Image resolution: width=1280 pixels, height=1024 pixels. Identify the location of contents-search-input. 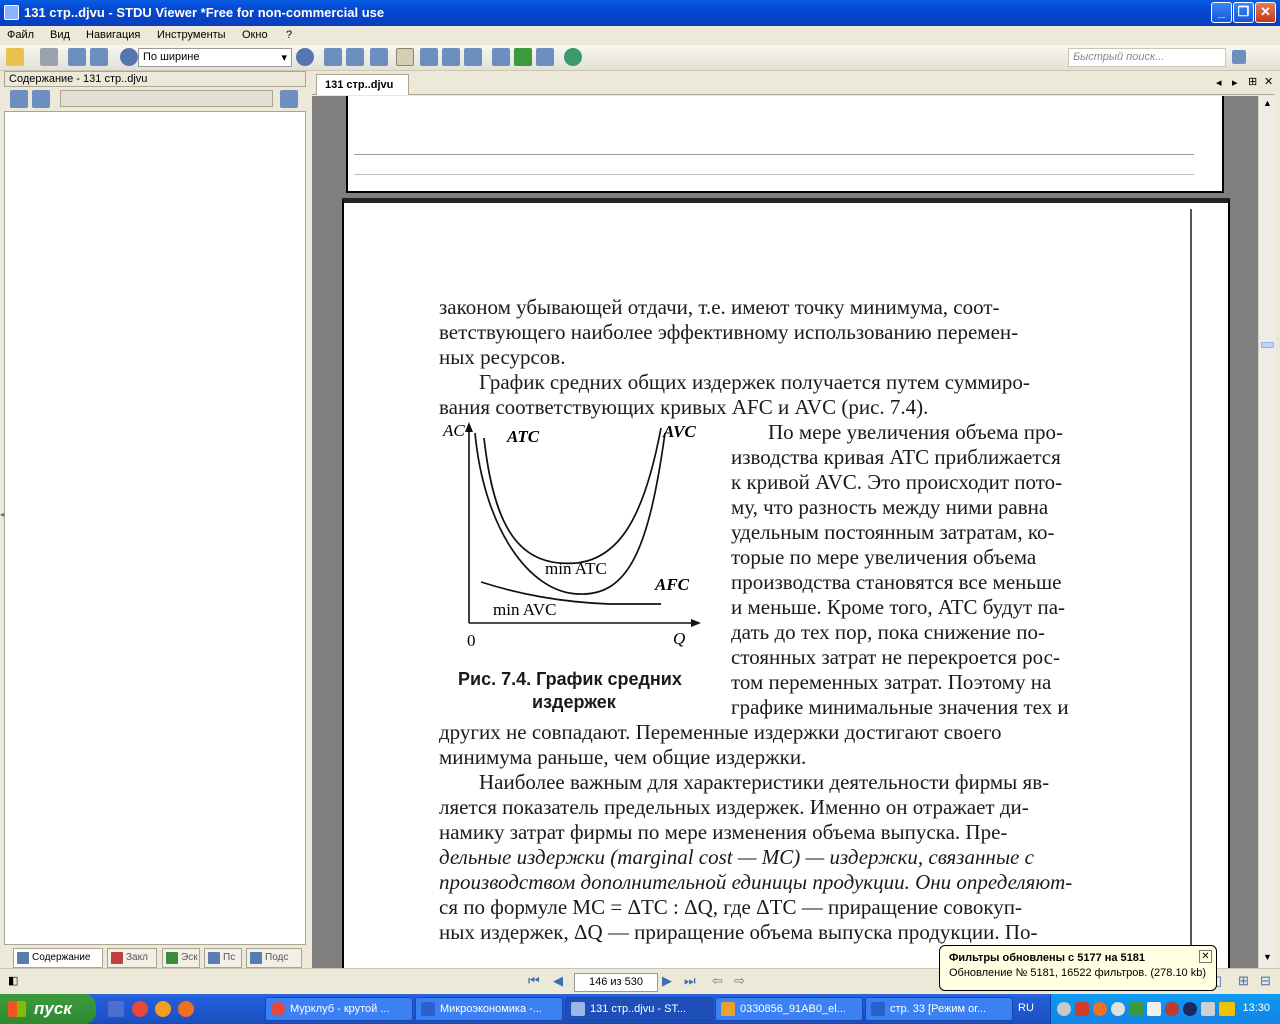
(166, 98).